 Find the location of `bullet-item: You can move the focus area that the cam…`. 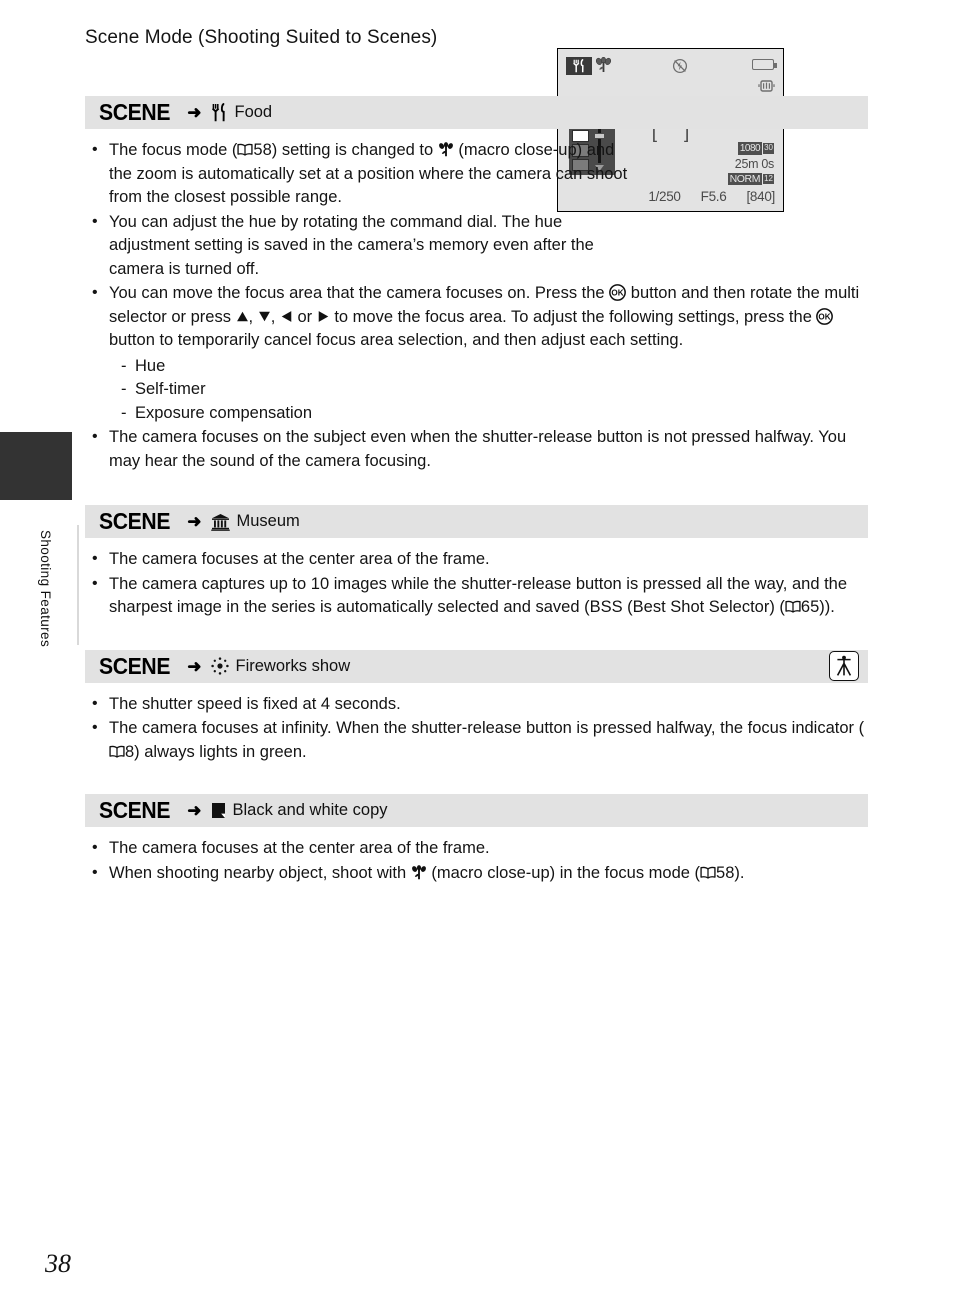

bullet-item: You can move the focus area that the cam… is located at coordinates (476, 353).